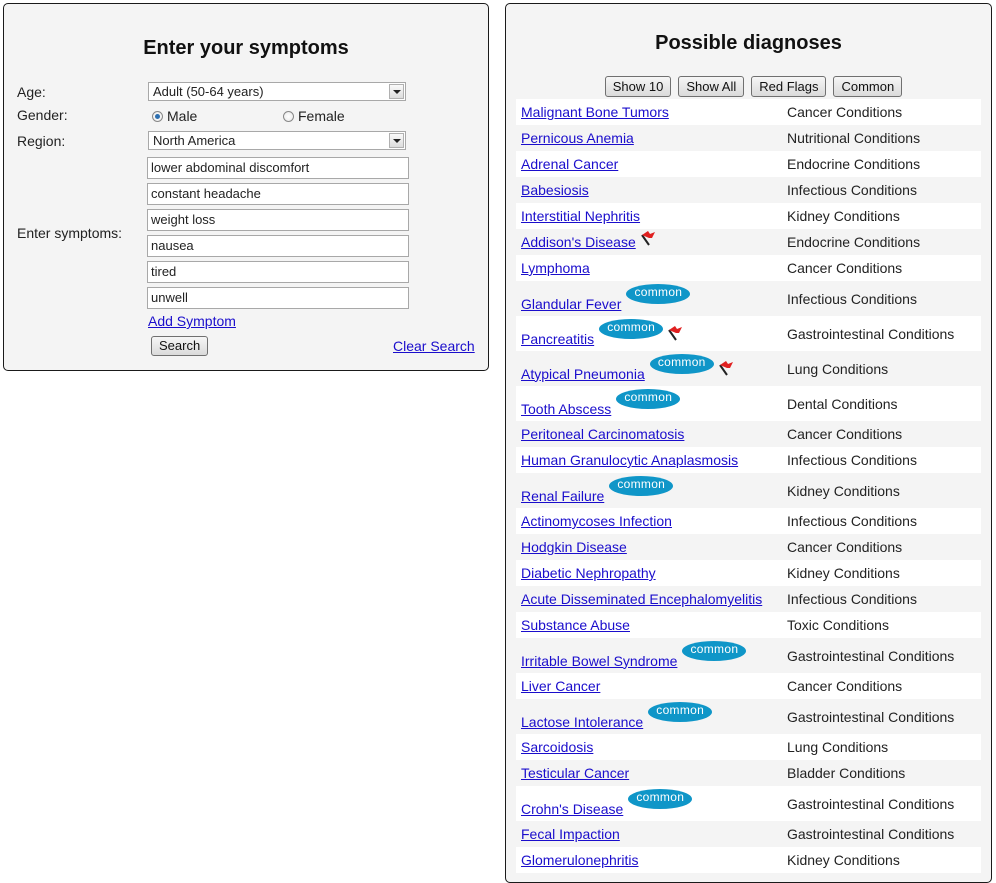  Describe the element at coordinates (557, 339) in the screenshot. I see `diagnosis-link: Pancreatitis` at that location.